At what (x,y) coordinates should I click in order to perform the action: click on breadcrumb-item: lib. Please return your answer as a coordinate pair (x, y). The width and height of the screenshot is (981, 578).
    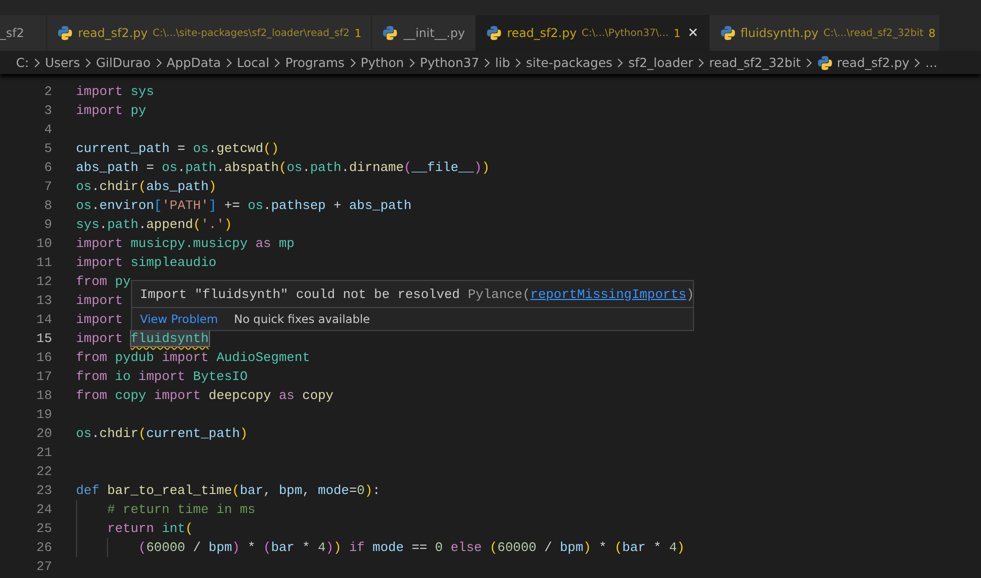
    Looking at the image, I should click on (502, 62).